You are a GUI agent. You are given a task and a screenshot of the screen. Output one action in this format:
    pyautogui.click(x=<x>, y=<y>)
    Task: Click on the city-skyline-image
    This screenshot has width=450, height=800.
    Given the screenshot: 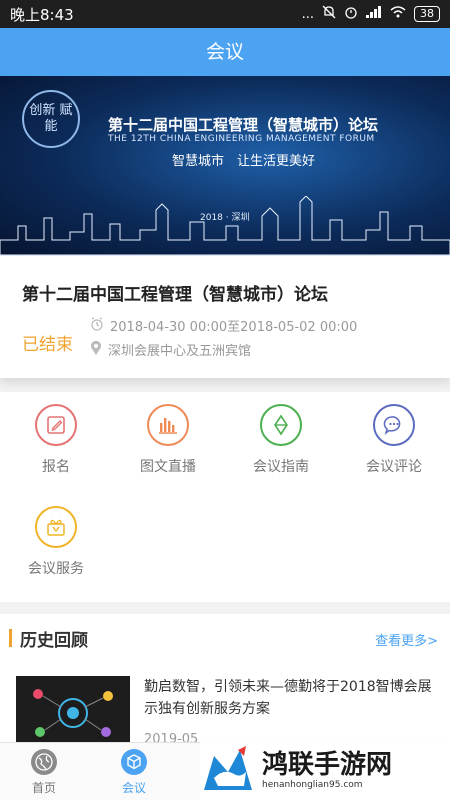 What is the action you would take?
    pyautogui.click(x=225, y=226)
    